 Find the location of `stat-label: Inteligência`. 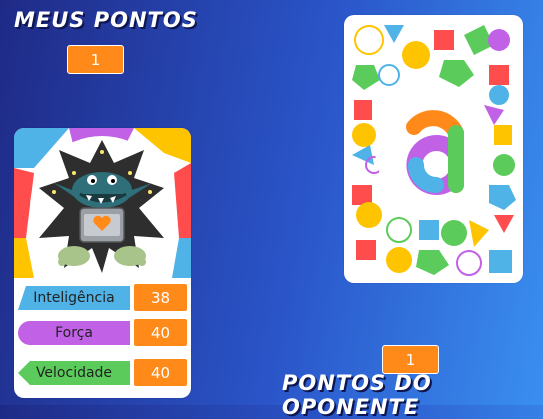

stat-label: Inteligência is located at coordinates (74, 298).